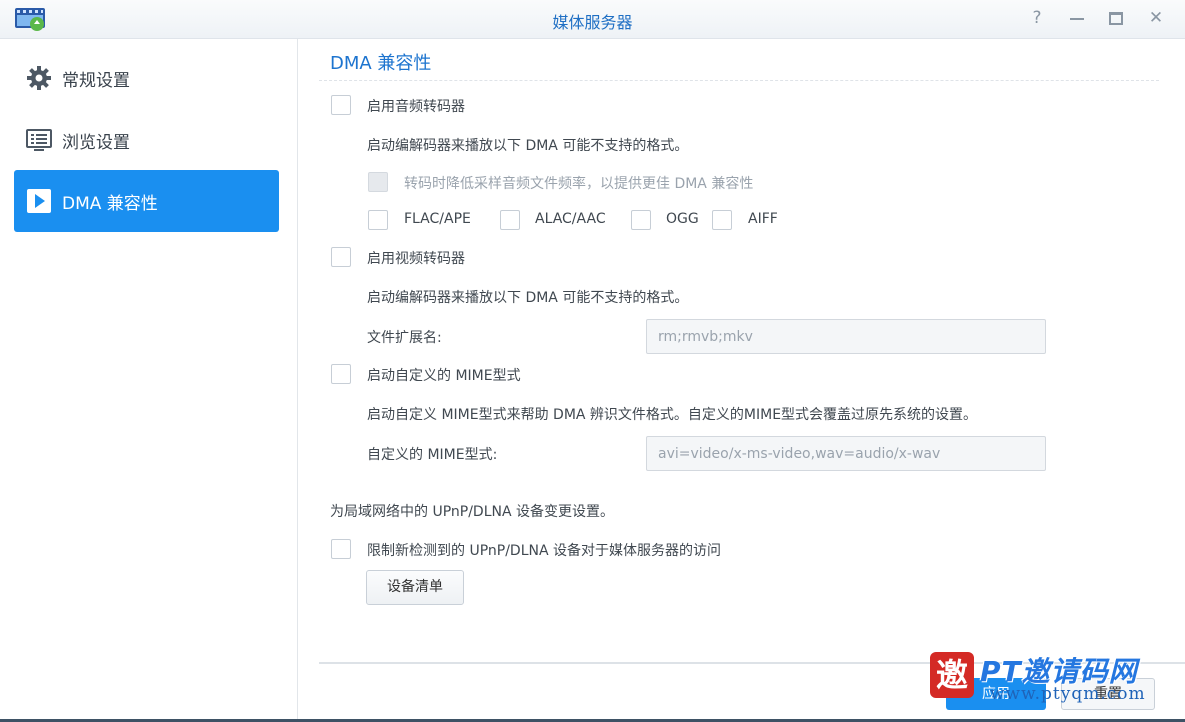 The height and width of the screenshot is (722, 1185). What do you see at coordinates (341, 549) in the screenshot?
I see `restrict-new-devices-checkbox` at bounding box center [341, 549].